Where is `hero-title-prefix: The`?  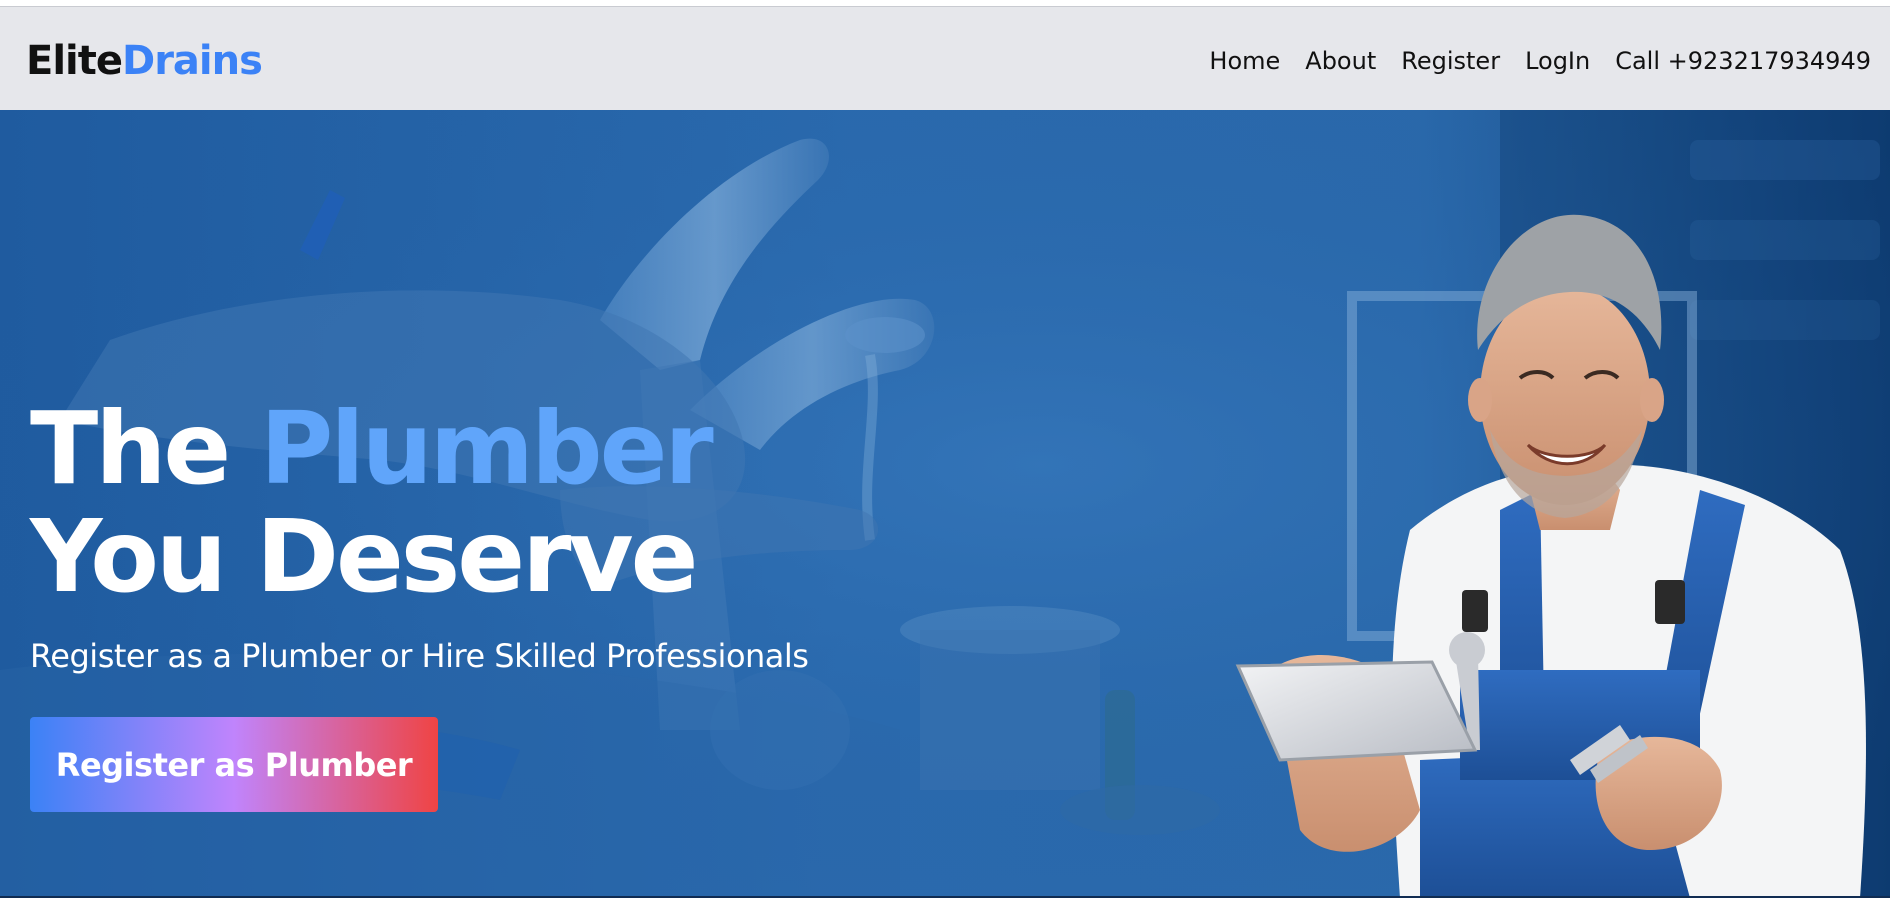 hero-title-prefix: The is located at coordinates (145, 448).